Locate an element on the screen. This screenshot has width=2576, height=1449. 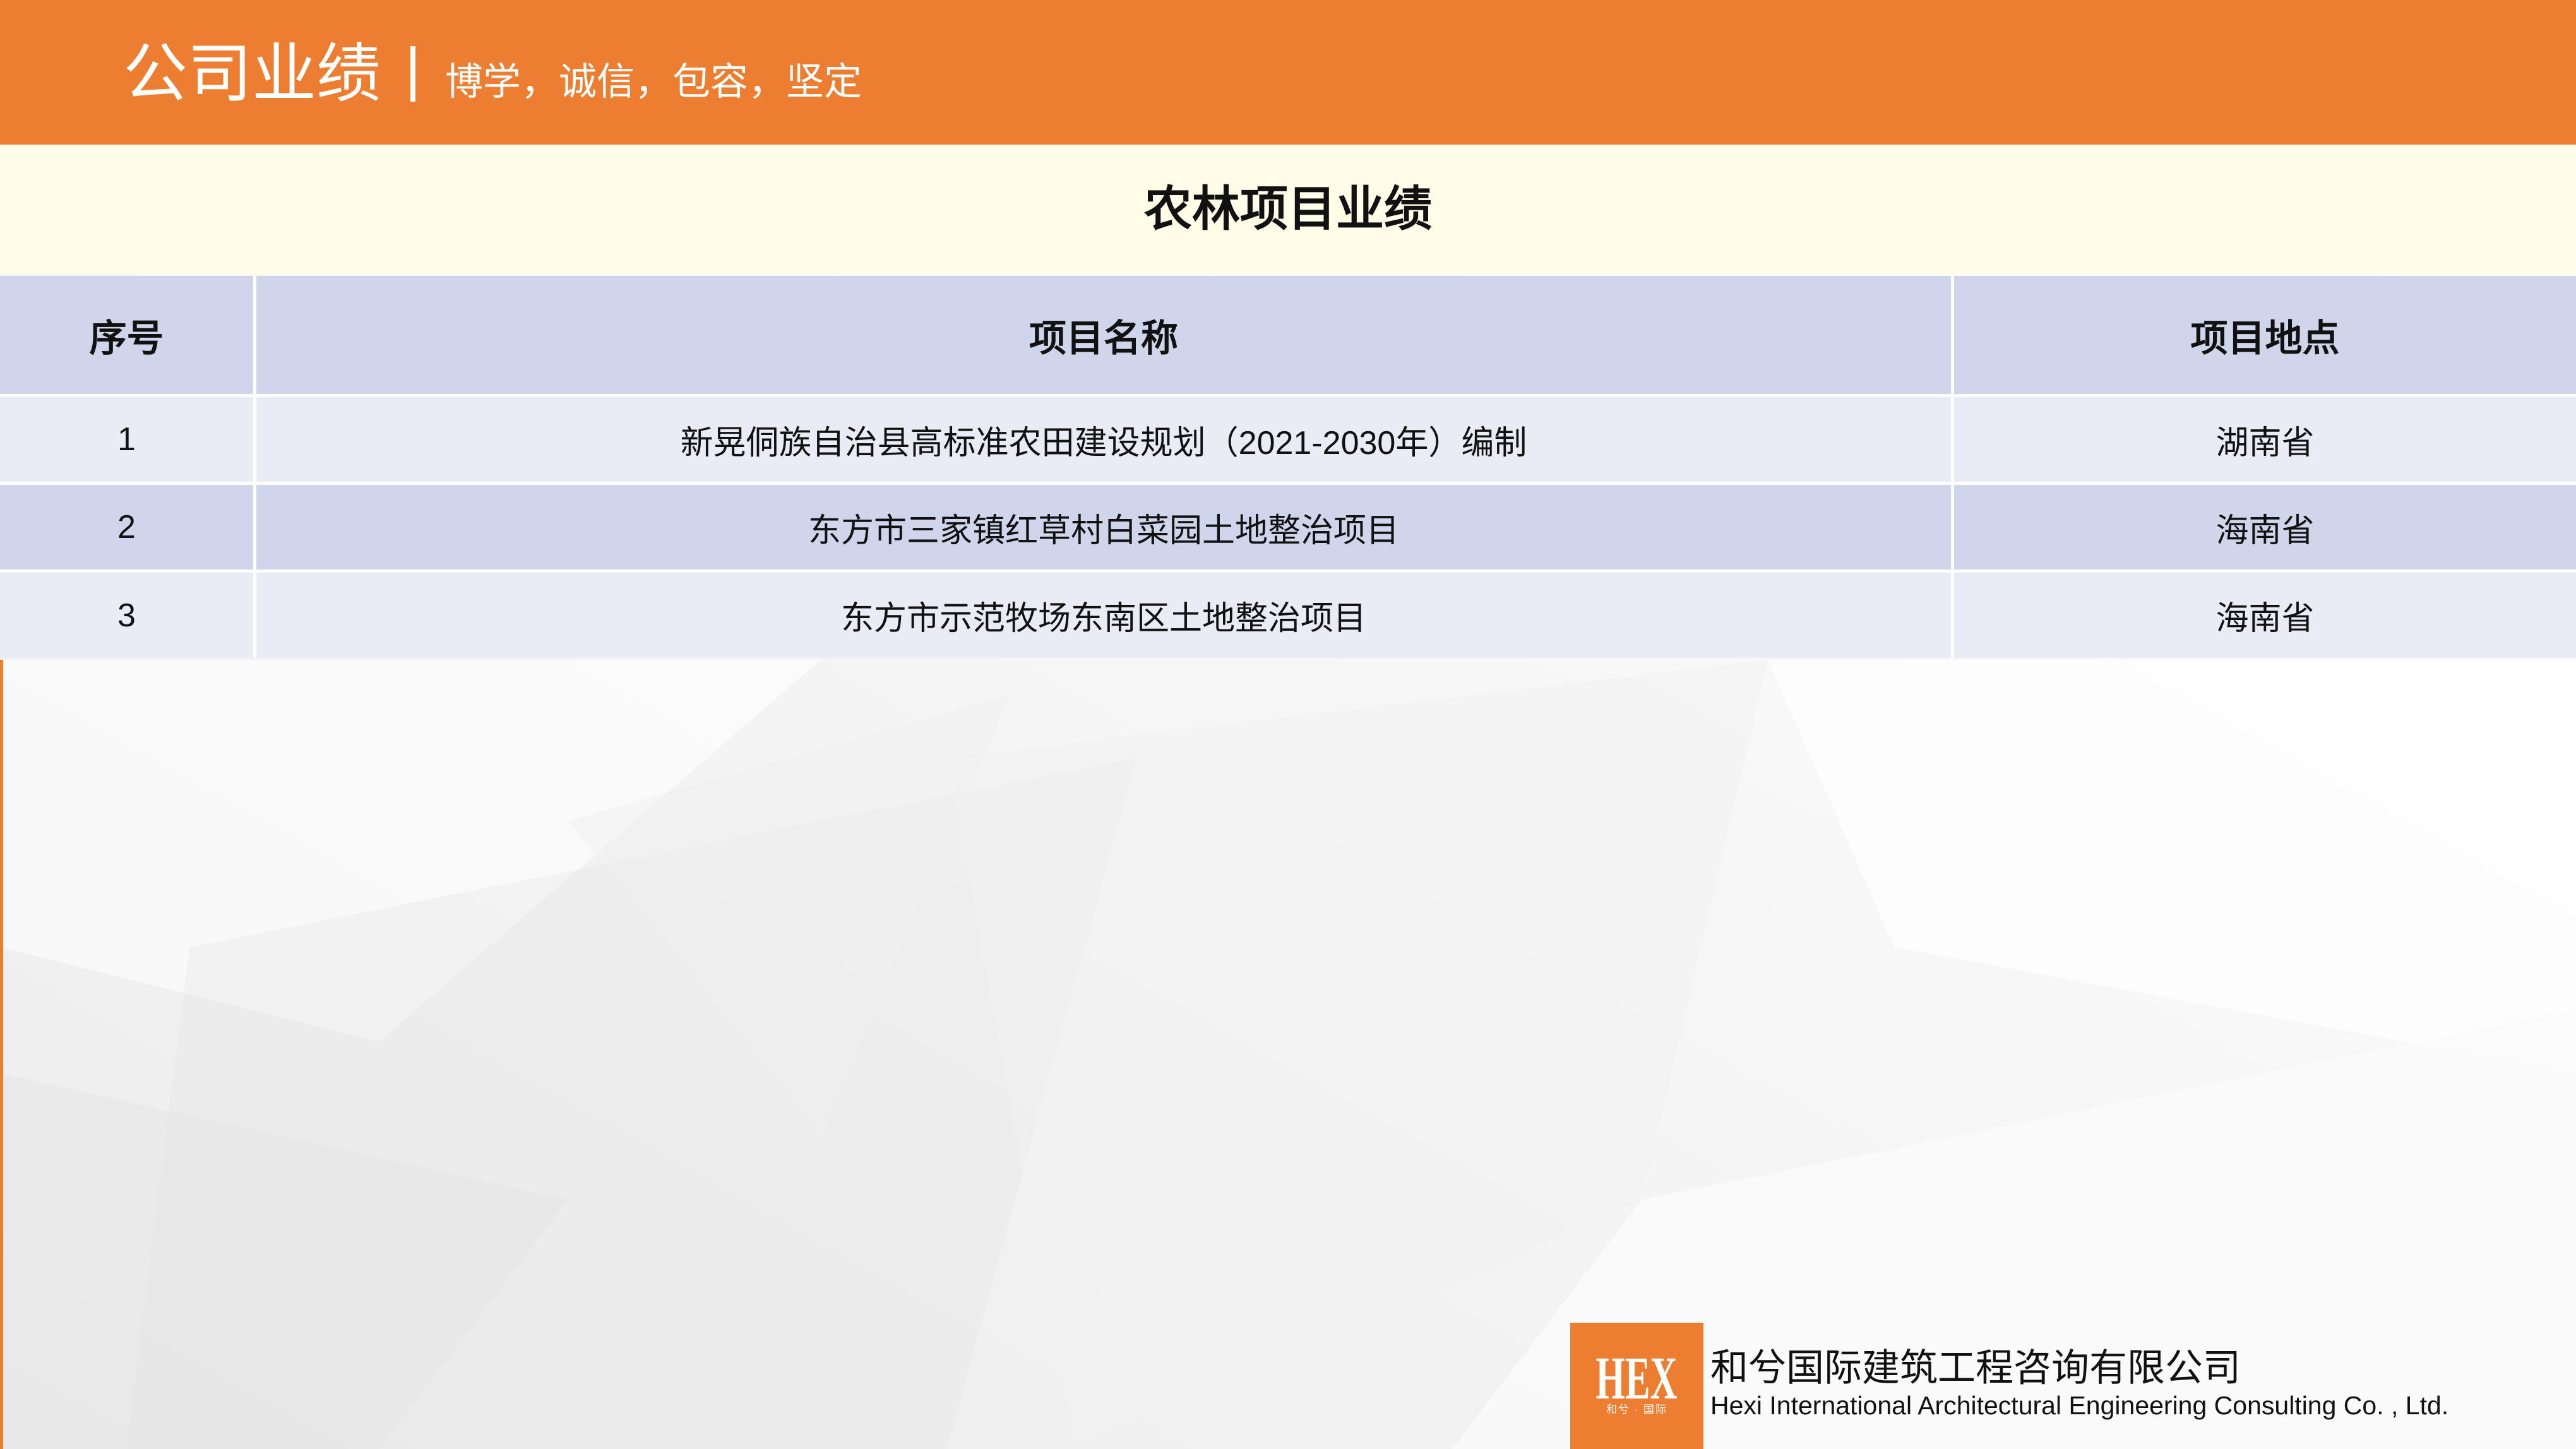
company-logo: HEX 和兮 · 国际 is located at coordinates (1636, 1386).